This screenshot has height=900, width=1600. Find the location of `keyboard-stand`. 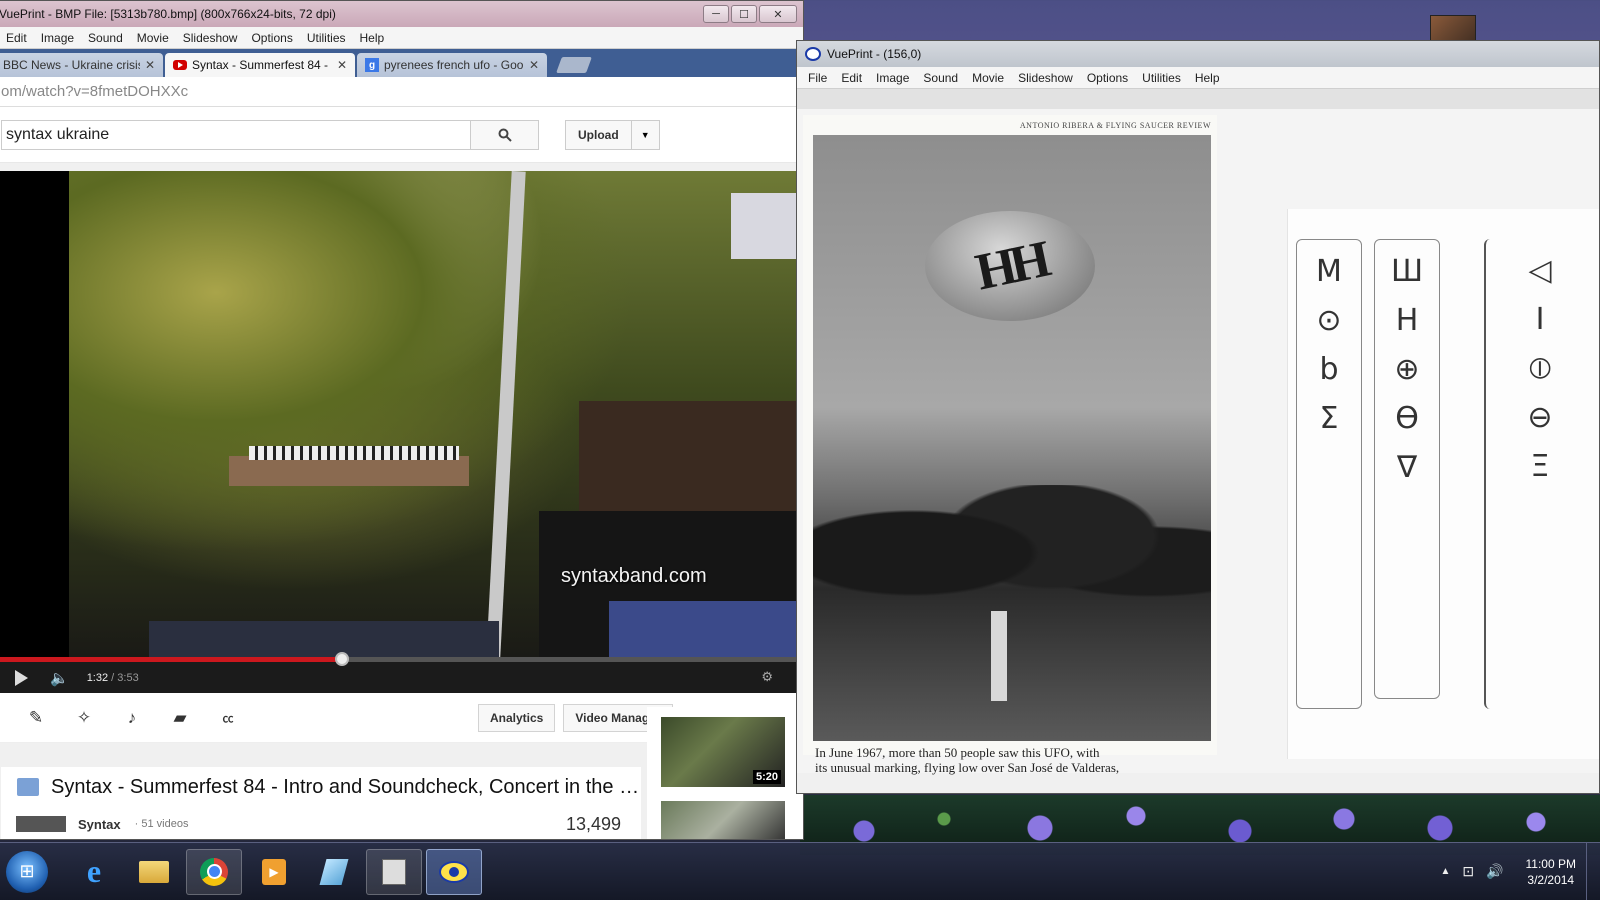

keyboard-stand is located at coordinates (349, 471).